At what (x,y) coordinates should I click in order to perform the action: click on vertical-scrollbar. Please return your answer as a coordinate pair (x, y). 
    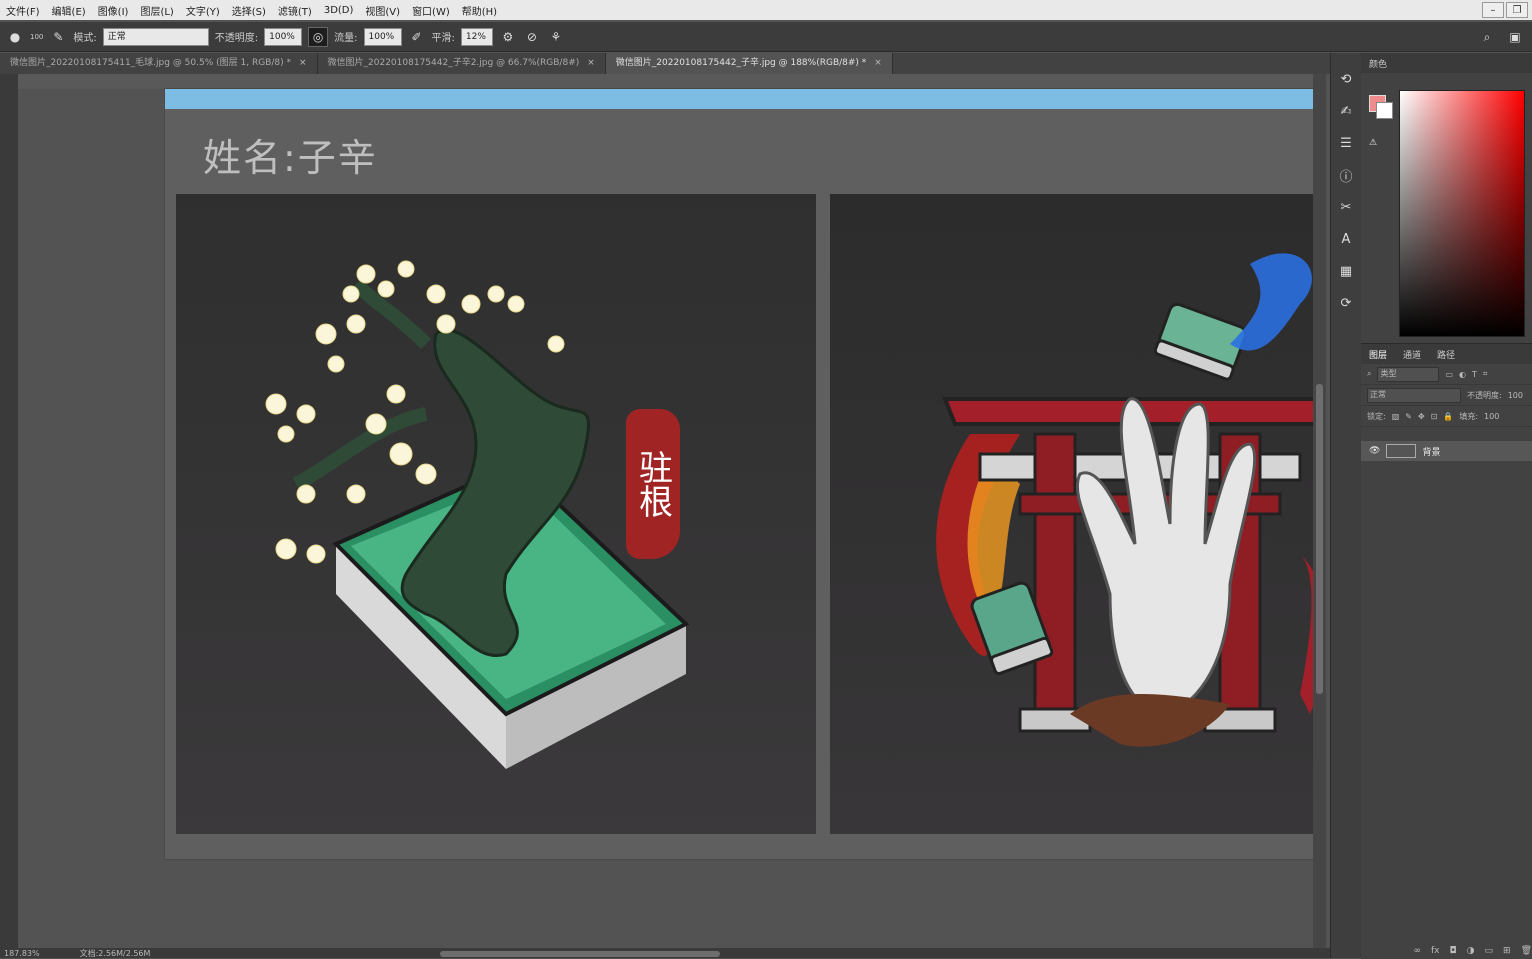
    Looking at the image, I should click on (1319, 512).